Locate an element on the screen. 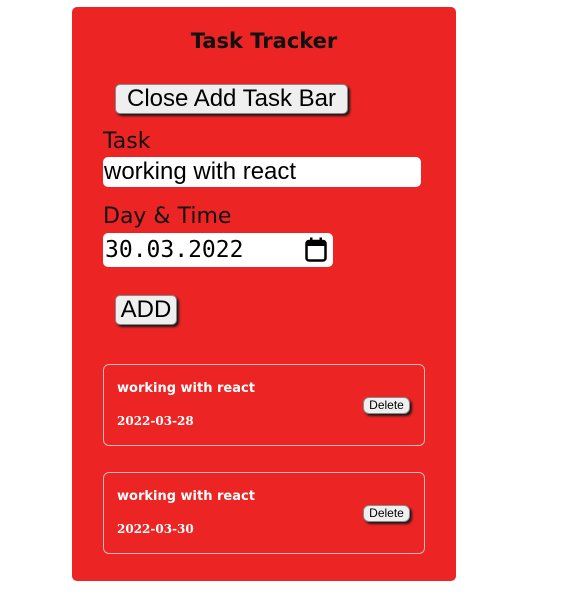  calendar-icon is located at coordinates (316, 249).